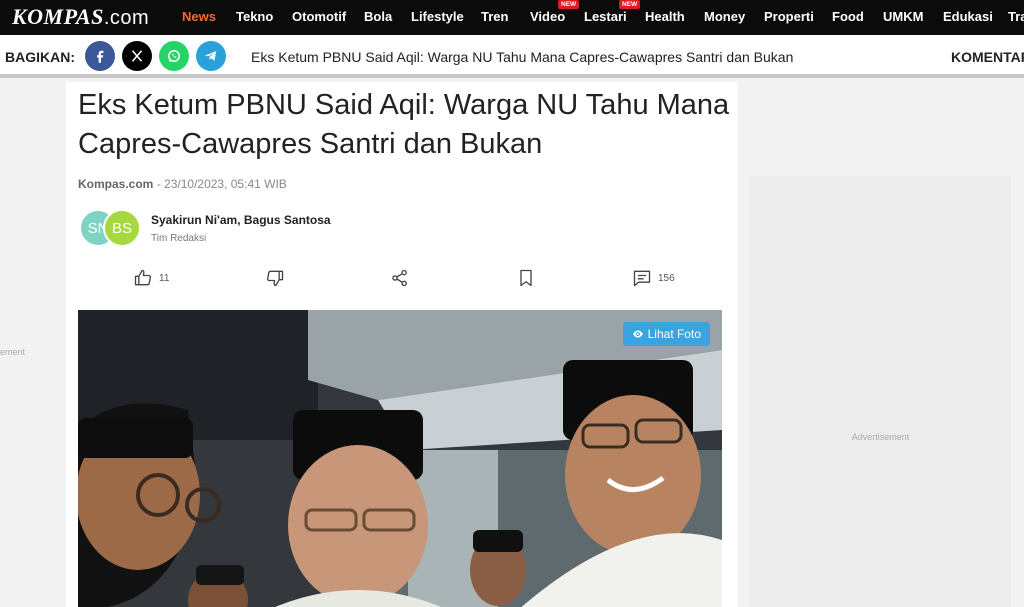 Image resolution: width=1024 pixels, height=607 pixels. I want to click on comment-count: 156, so click(666, 278).